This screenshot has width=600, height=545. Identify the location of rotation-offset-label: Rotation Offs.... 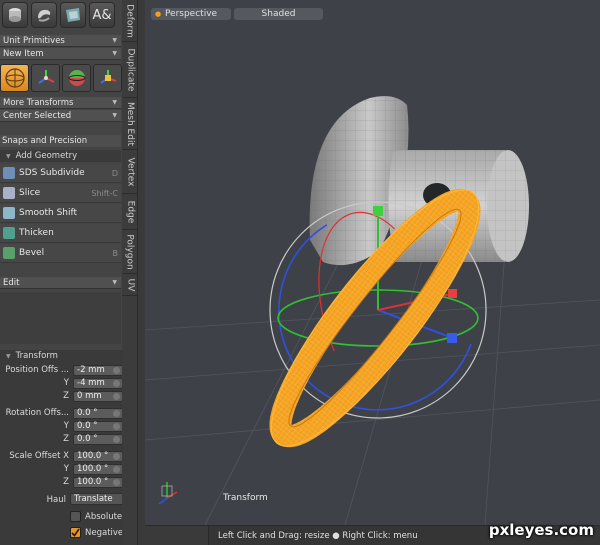
(37, 413).